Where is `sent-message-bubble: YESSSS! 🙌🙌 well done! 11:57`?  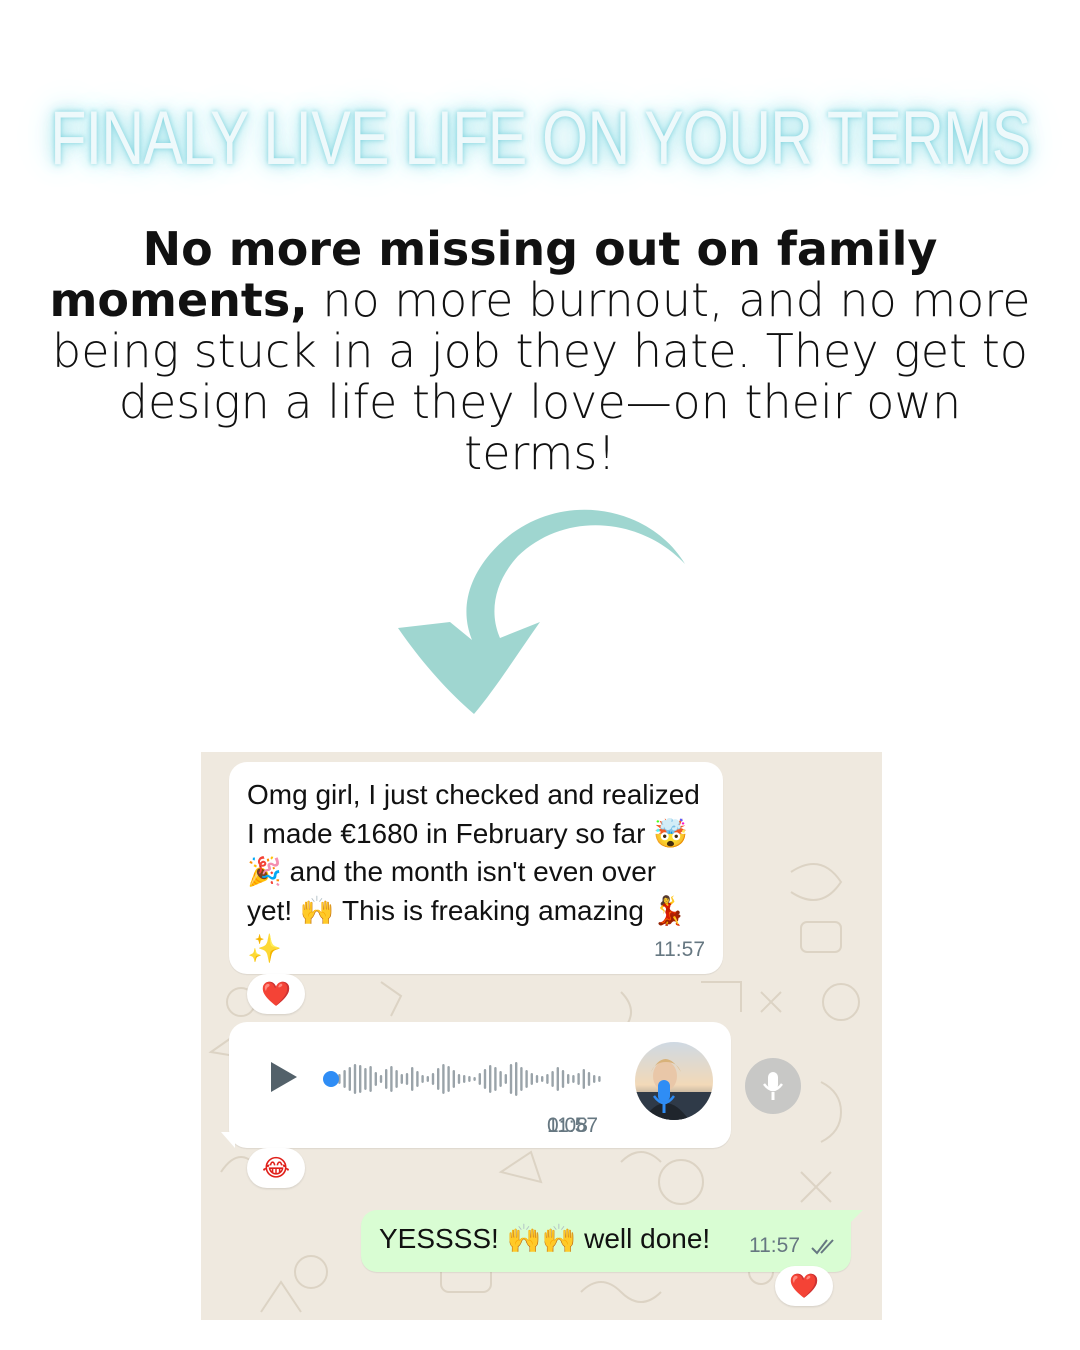
sent-message-bubble: YESSSS! 🙌🙌 well done! 11:57 is located at coordinates (612, 1241).